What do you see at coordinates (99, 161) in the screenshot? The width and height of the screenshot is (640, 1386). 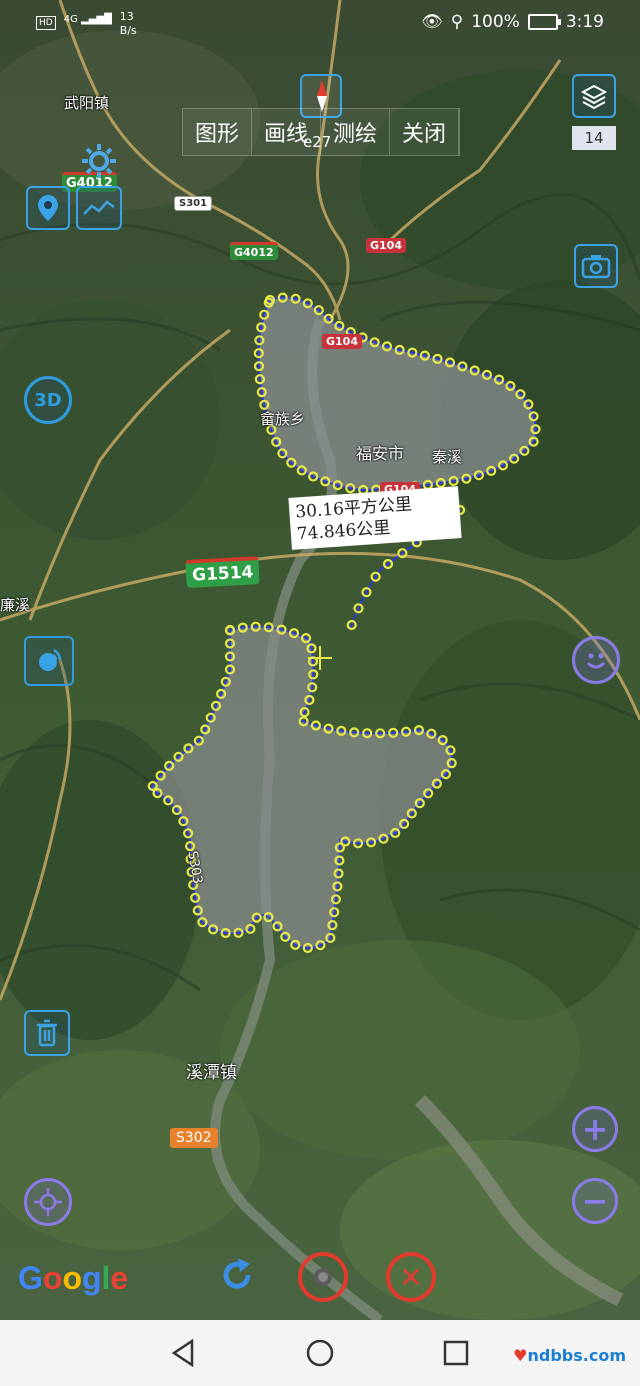 I see `gear-icon` at bounding box center [99, 161].